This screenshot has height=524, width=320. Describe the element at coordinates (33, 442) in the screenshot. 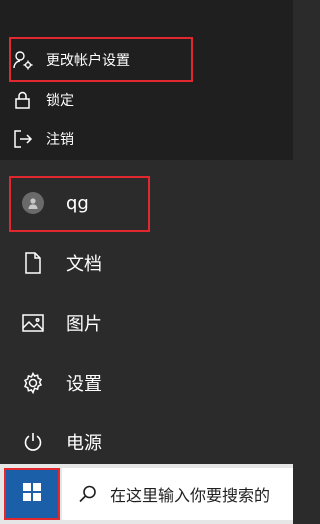

I see `power-icon` at that location.